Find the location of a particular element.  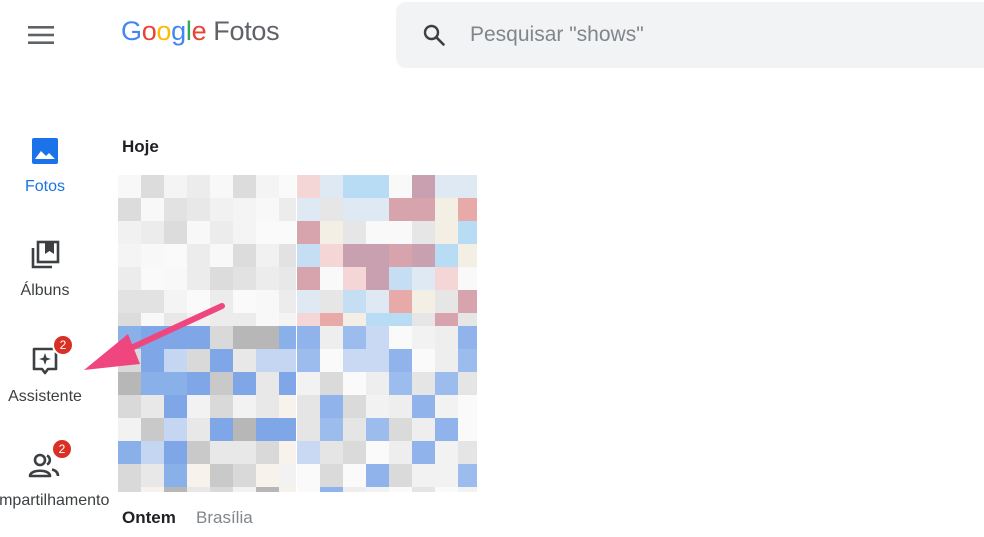

section-location: Brasília is located at coordinates (224, 517).